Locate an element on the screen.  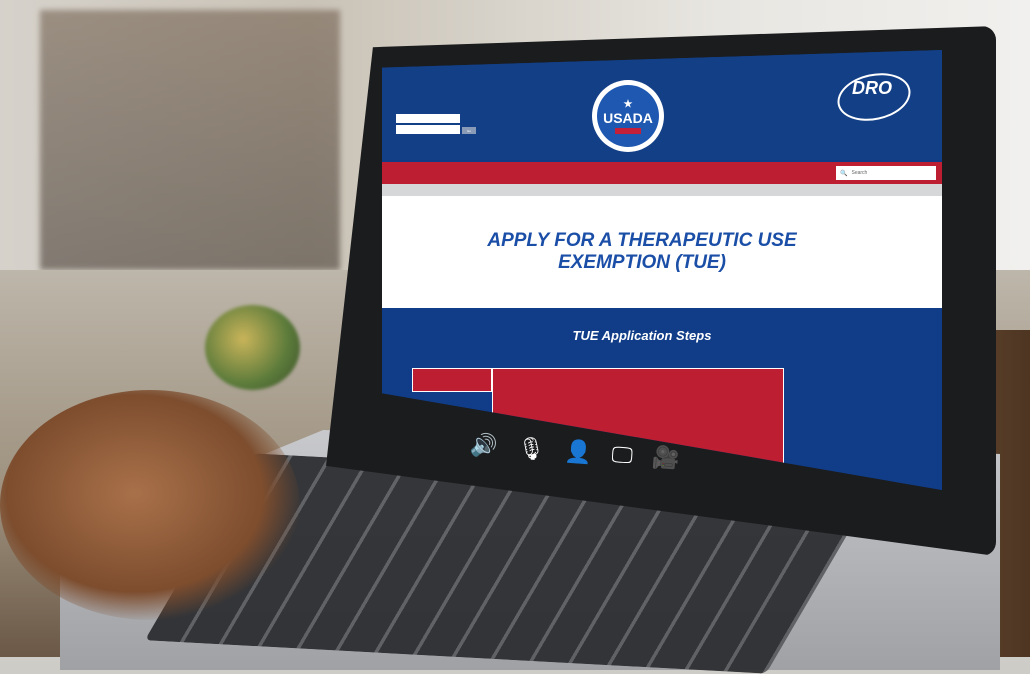
decorative-ball is located at coordinates (252, 347).